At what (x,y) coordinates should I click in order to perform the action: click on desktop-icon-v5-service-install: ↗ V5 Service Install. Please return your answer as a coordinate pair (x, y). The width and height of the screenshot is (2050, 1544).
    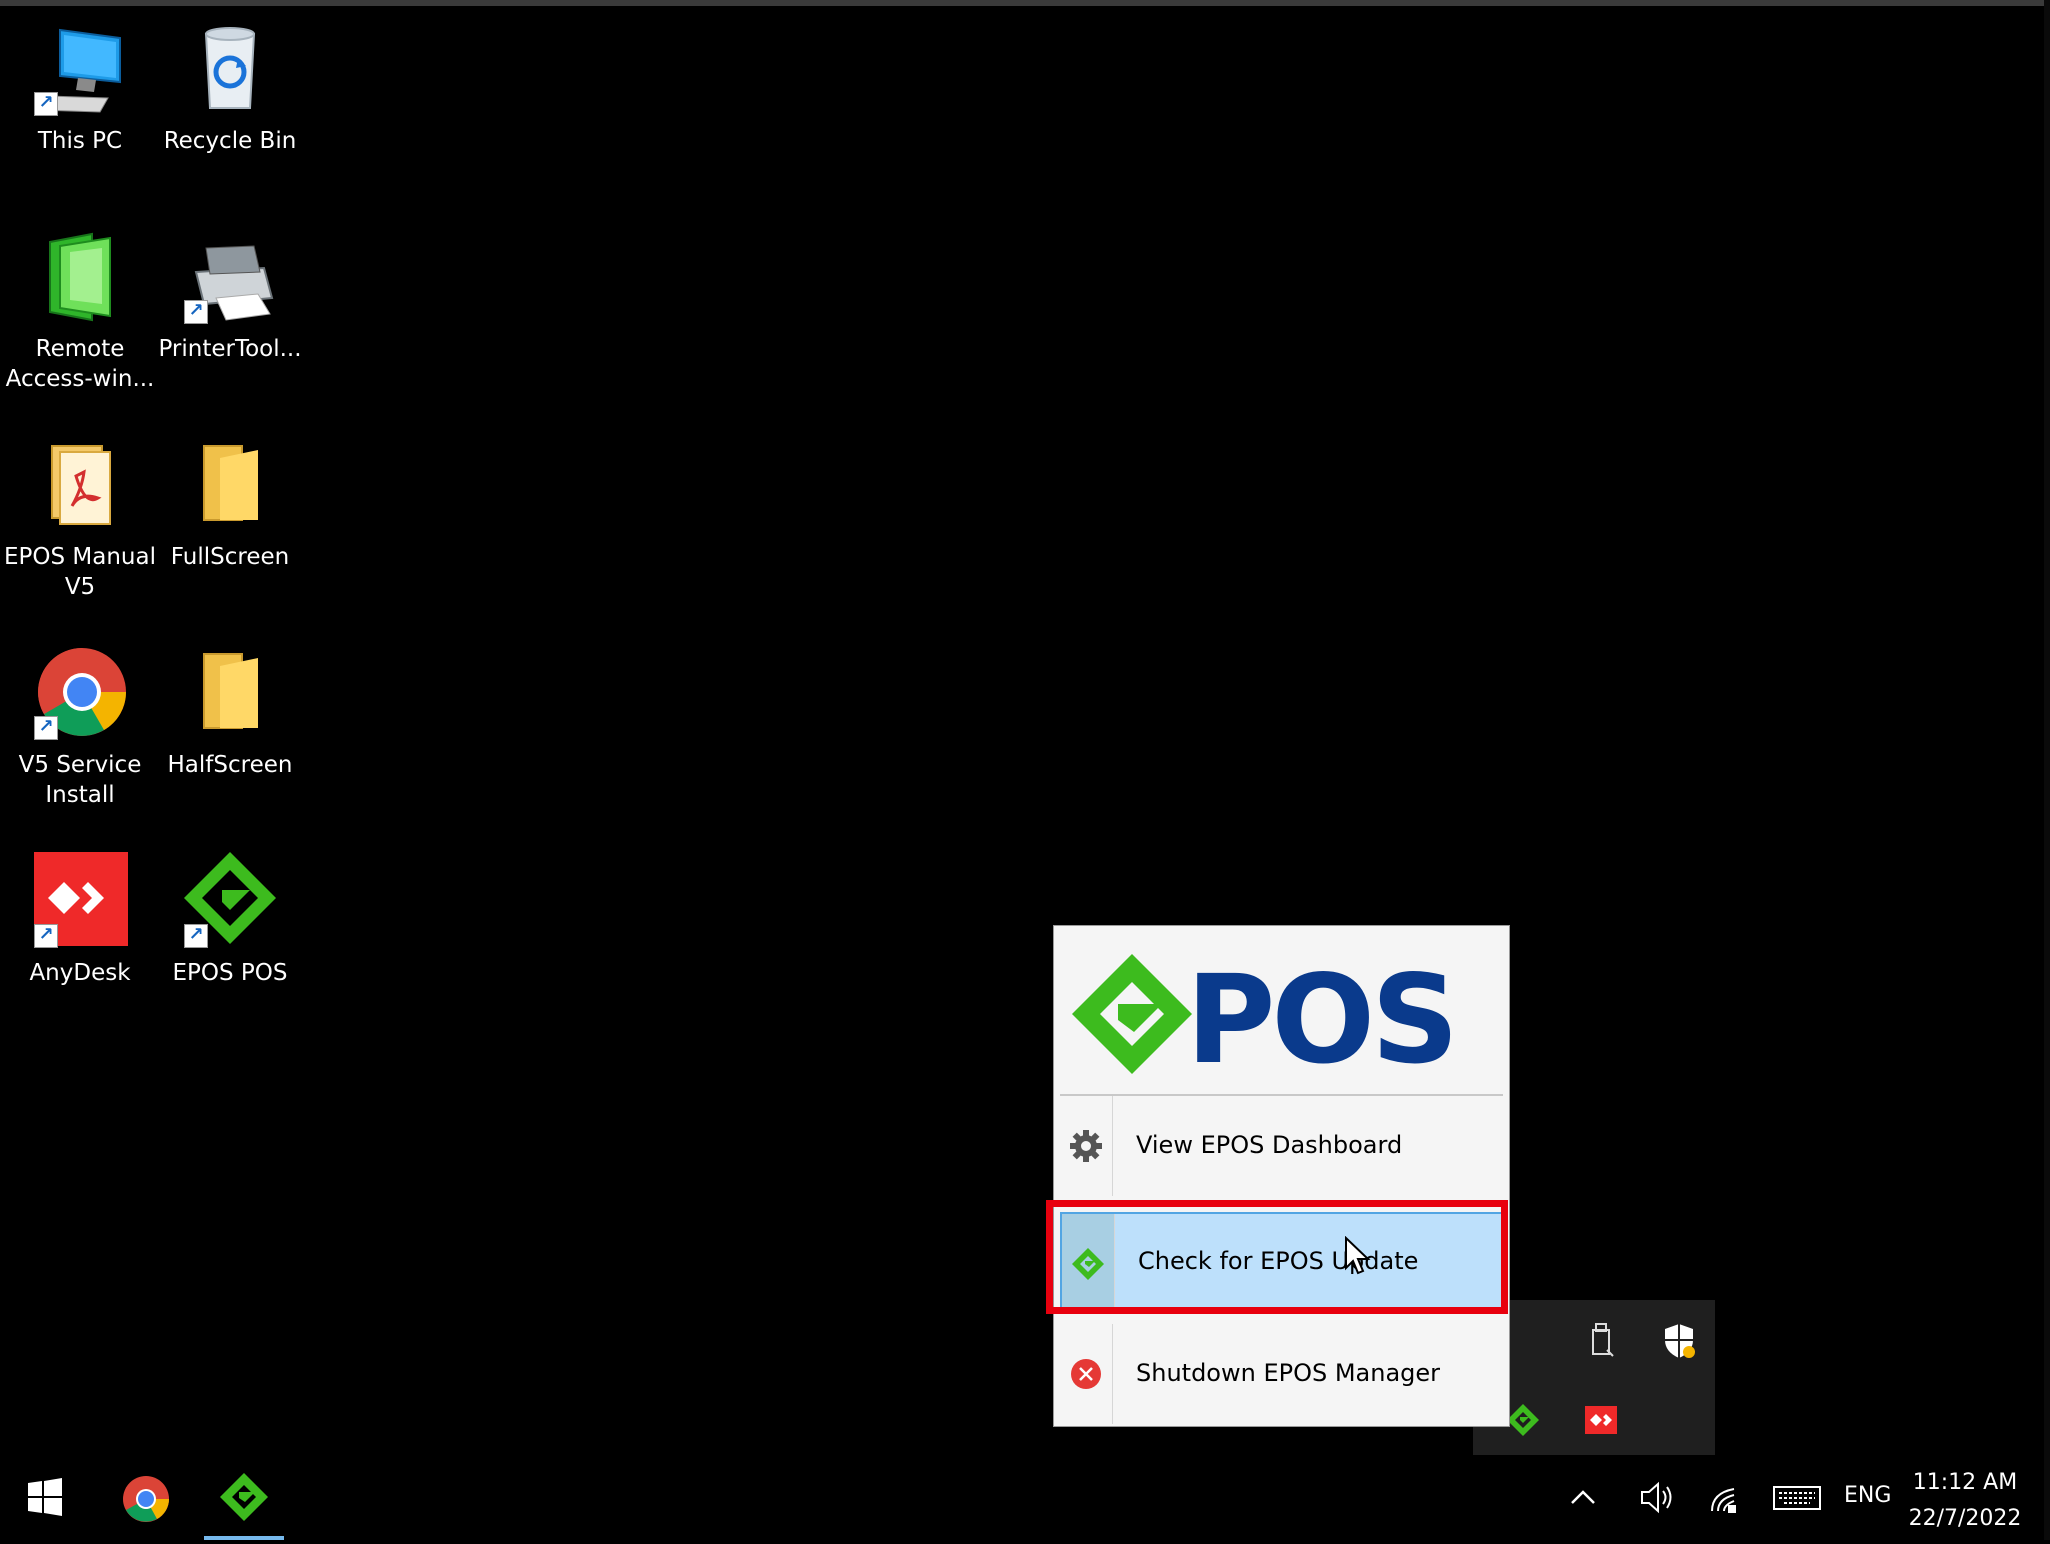
    Looking at the image, I should click on (80, 727).